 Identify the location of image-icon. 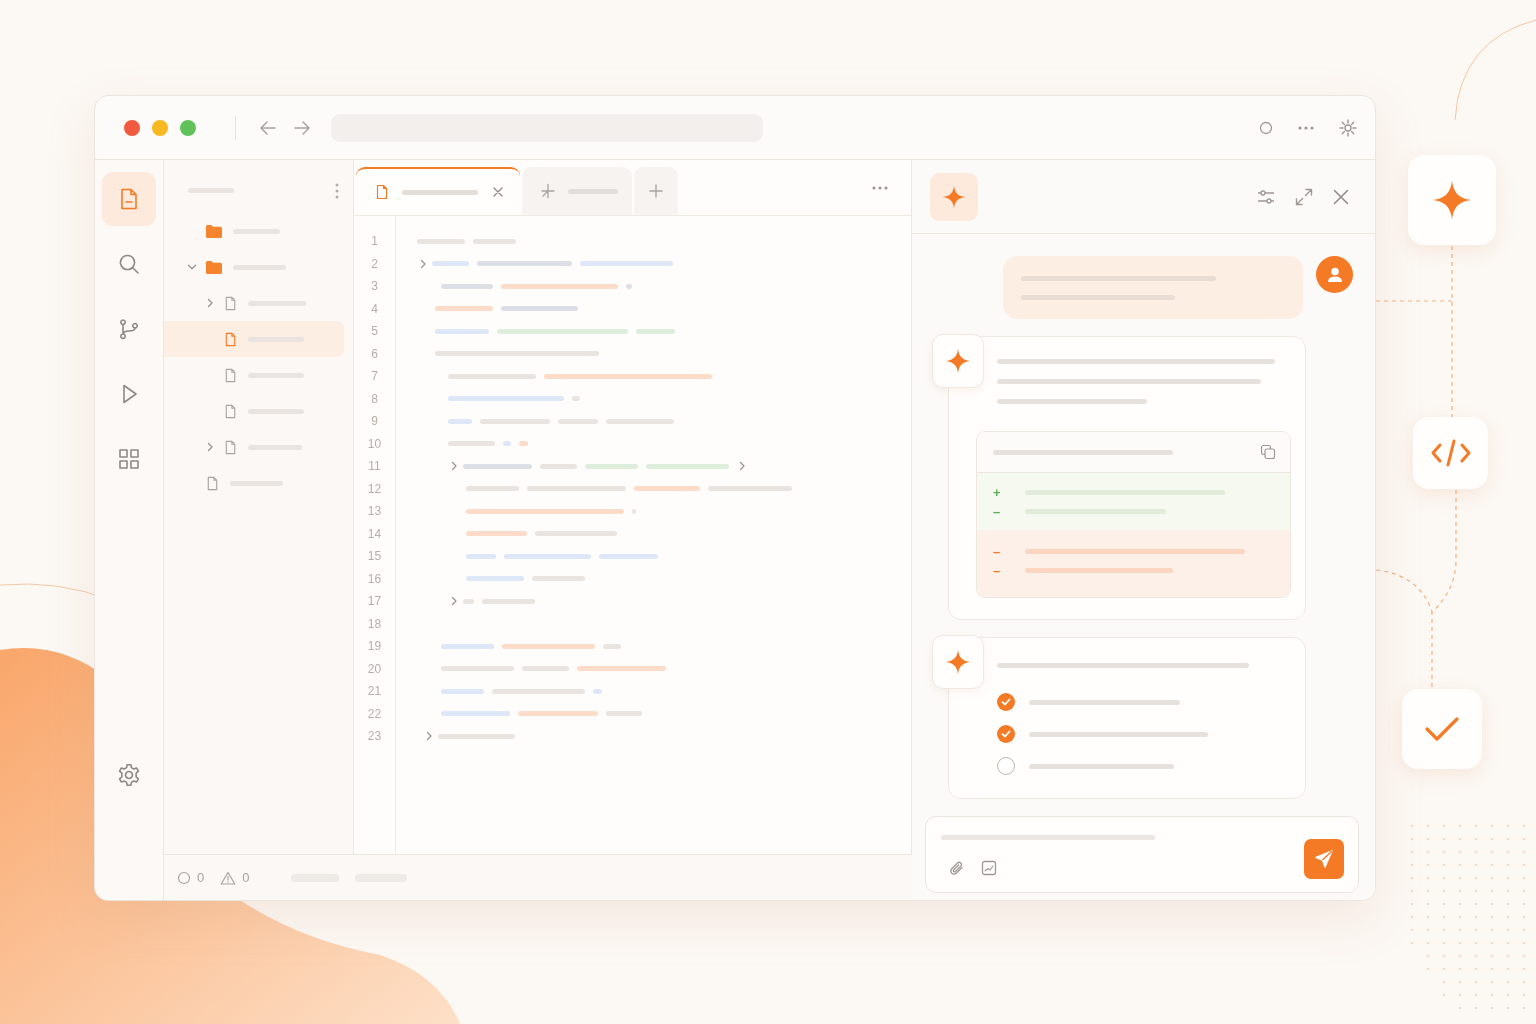
(989, 868).